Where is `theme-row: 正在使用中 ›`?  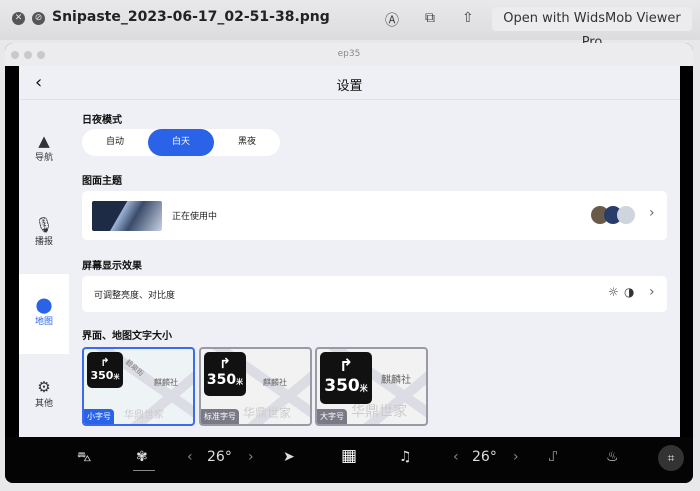
theme-row: 正在使用中 › is located at coordinates (374, 215).